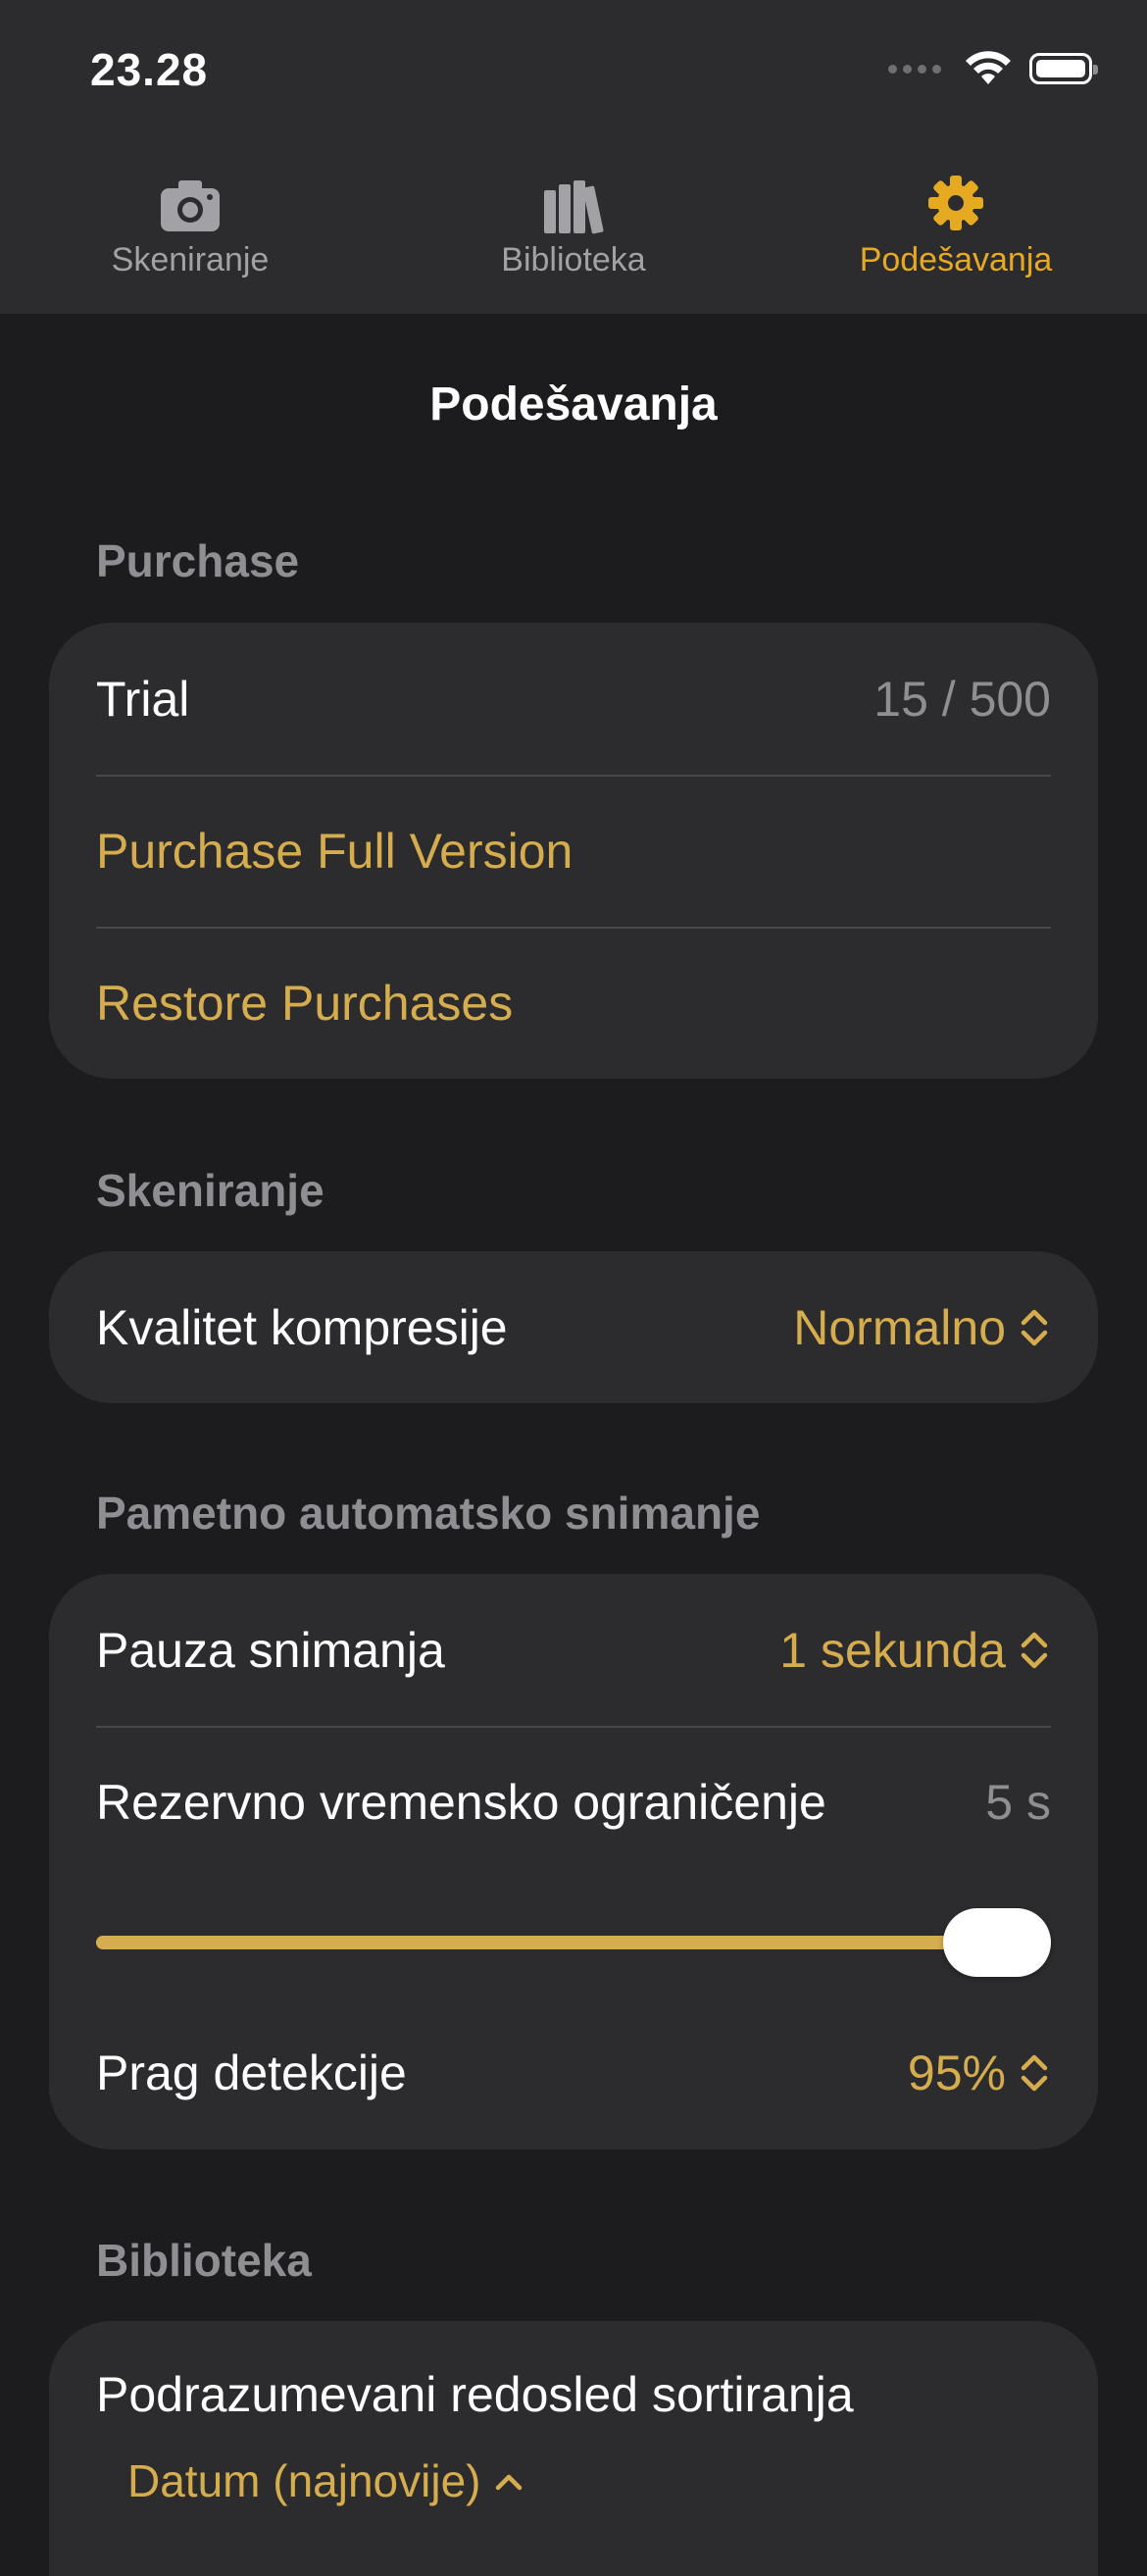 Image resolution: width=1147 pixels, height=2576 pixels. Describe the element at coordinates (428, 1514) in the screenshot. I see `section-header-smart-capture: Pametno automatsko snimanje` at that location.